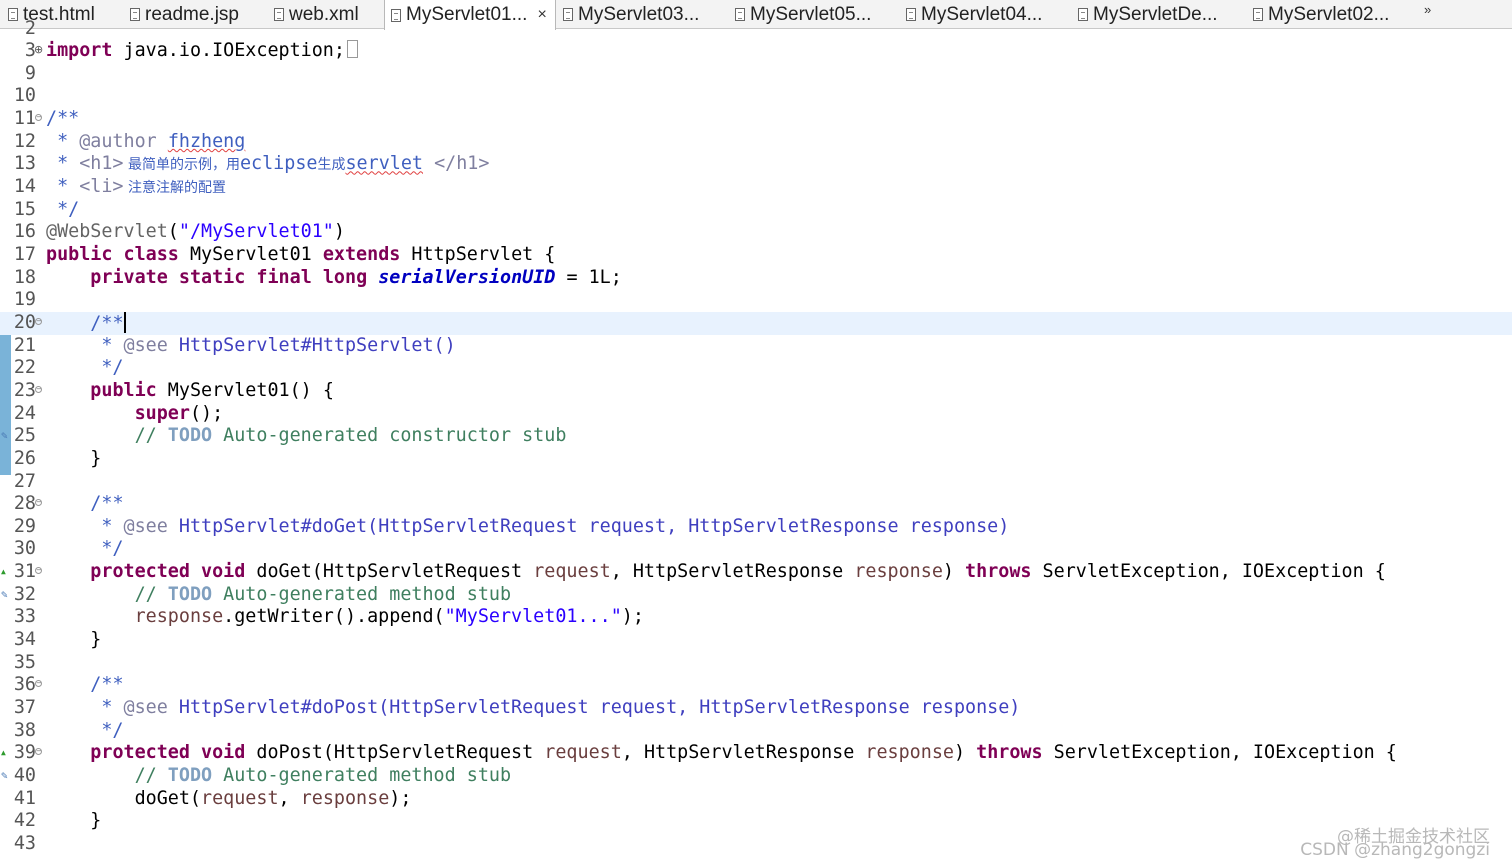  What do you see at coordinates (250, 254) in the screenshot?
I see `code-token: MyServlet01` at bounding box center [250, 254].